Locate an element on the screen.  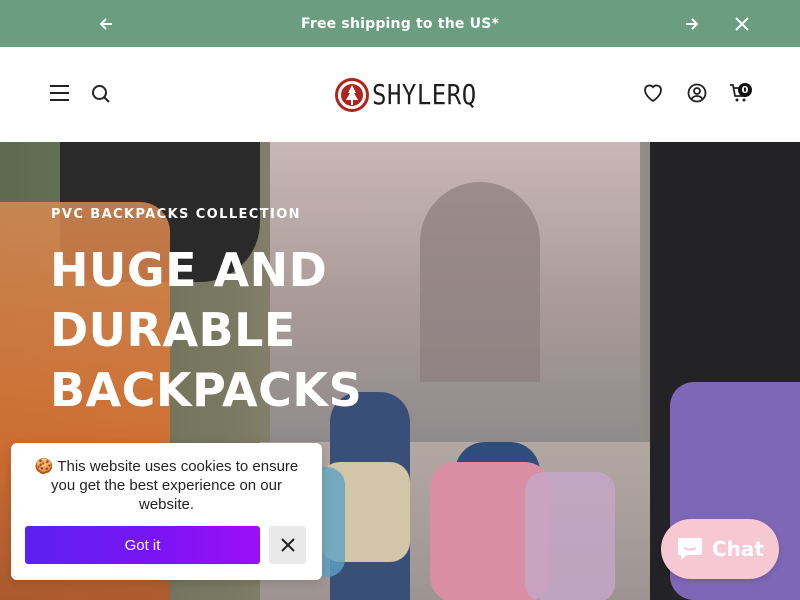
announcement-bar: Free shipping to the US* is located at coordinates (400, 23).